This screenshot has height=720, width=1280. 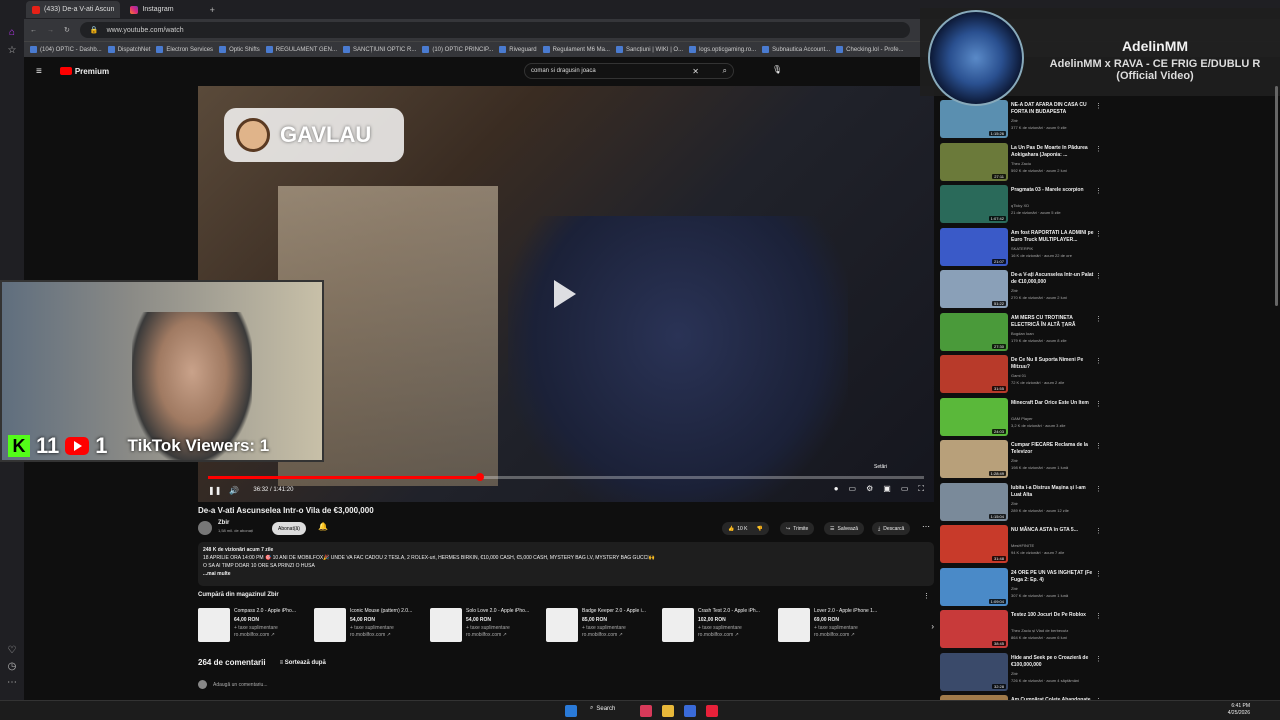 I want to click on tab-youtube: (433) De-a V-ati Ascun, so click(x=73, y=9).